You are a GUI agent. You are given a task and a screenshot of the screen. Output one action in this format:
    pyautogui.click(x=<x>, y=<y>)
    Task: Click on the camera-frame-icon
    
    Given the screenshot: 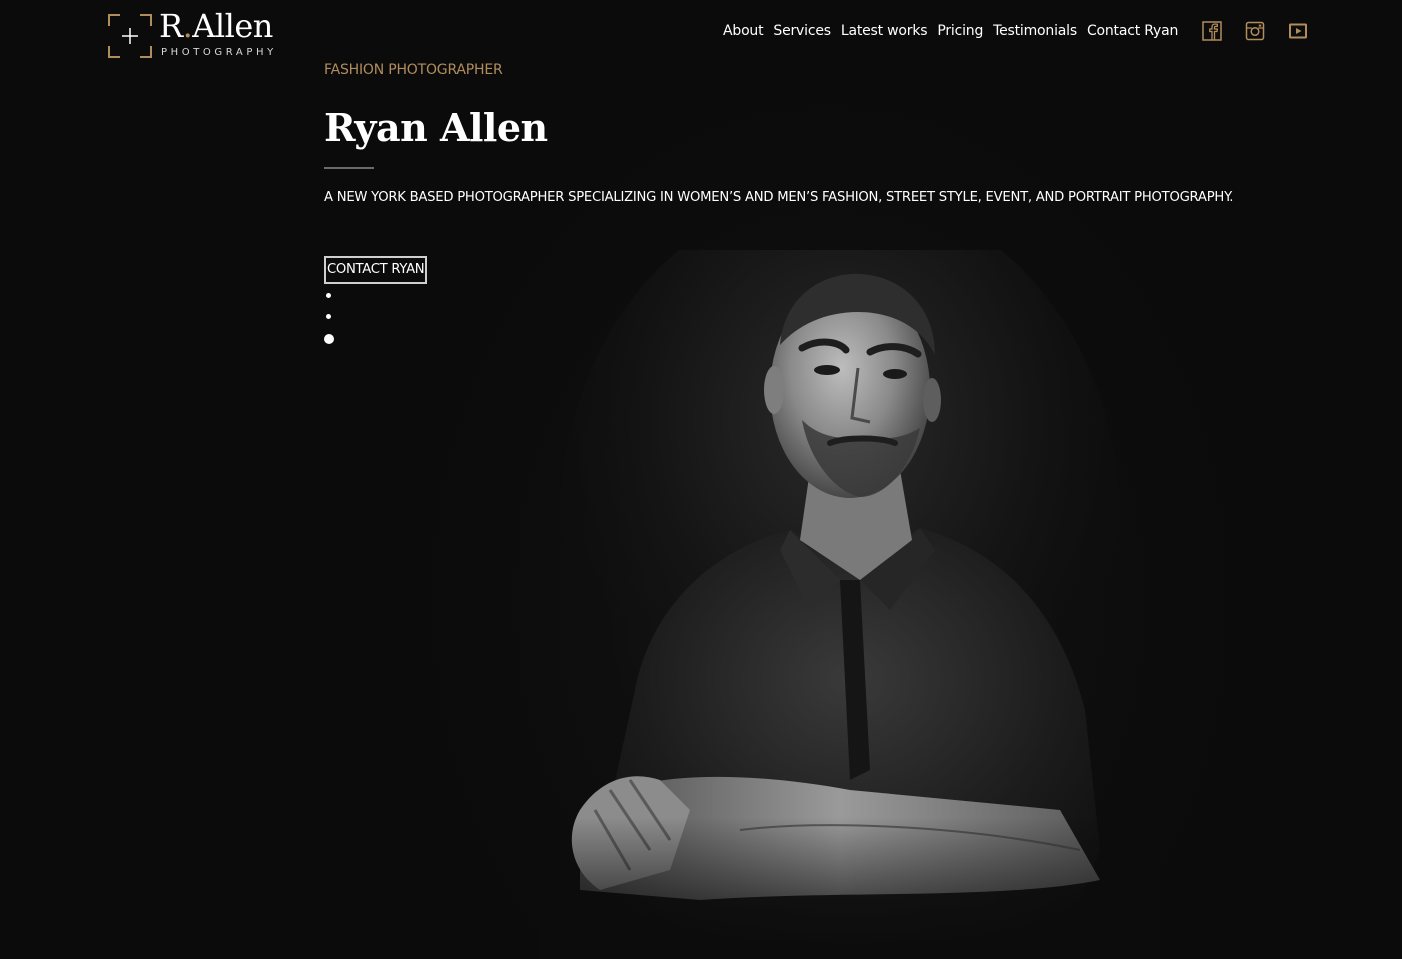 What is the action you would take?
    pyautogui.click(x=130, y=36)
    